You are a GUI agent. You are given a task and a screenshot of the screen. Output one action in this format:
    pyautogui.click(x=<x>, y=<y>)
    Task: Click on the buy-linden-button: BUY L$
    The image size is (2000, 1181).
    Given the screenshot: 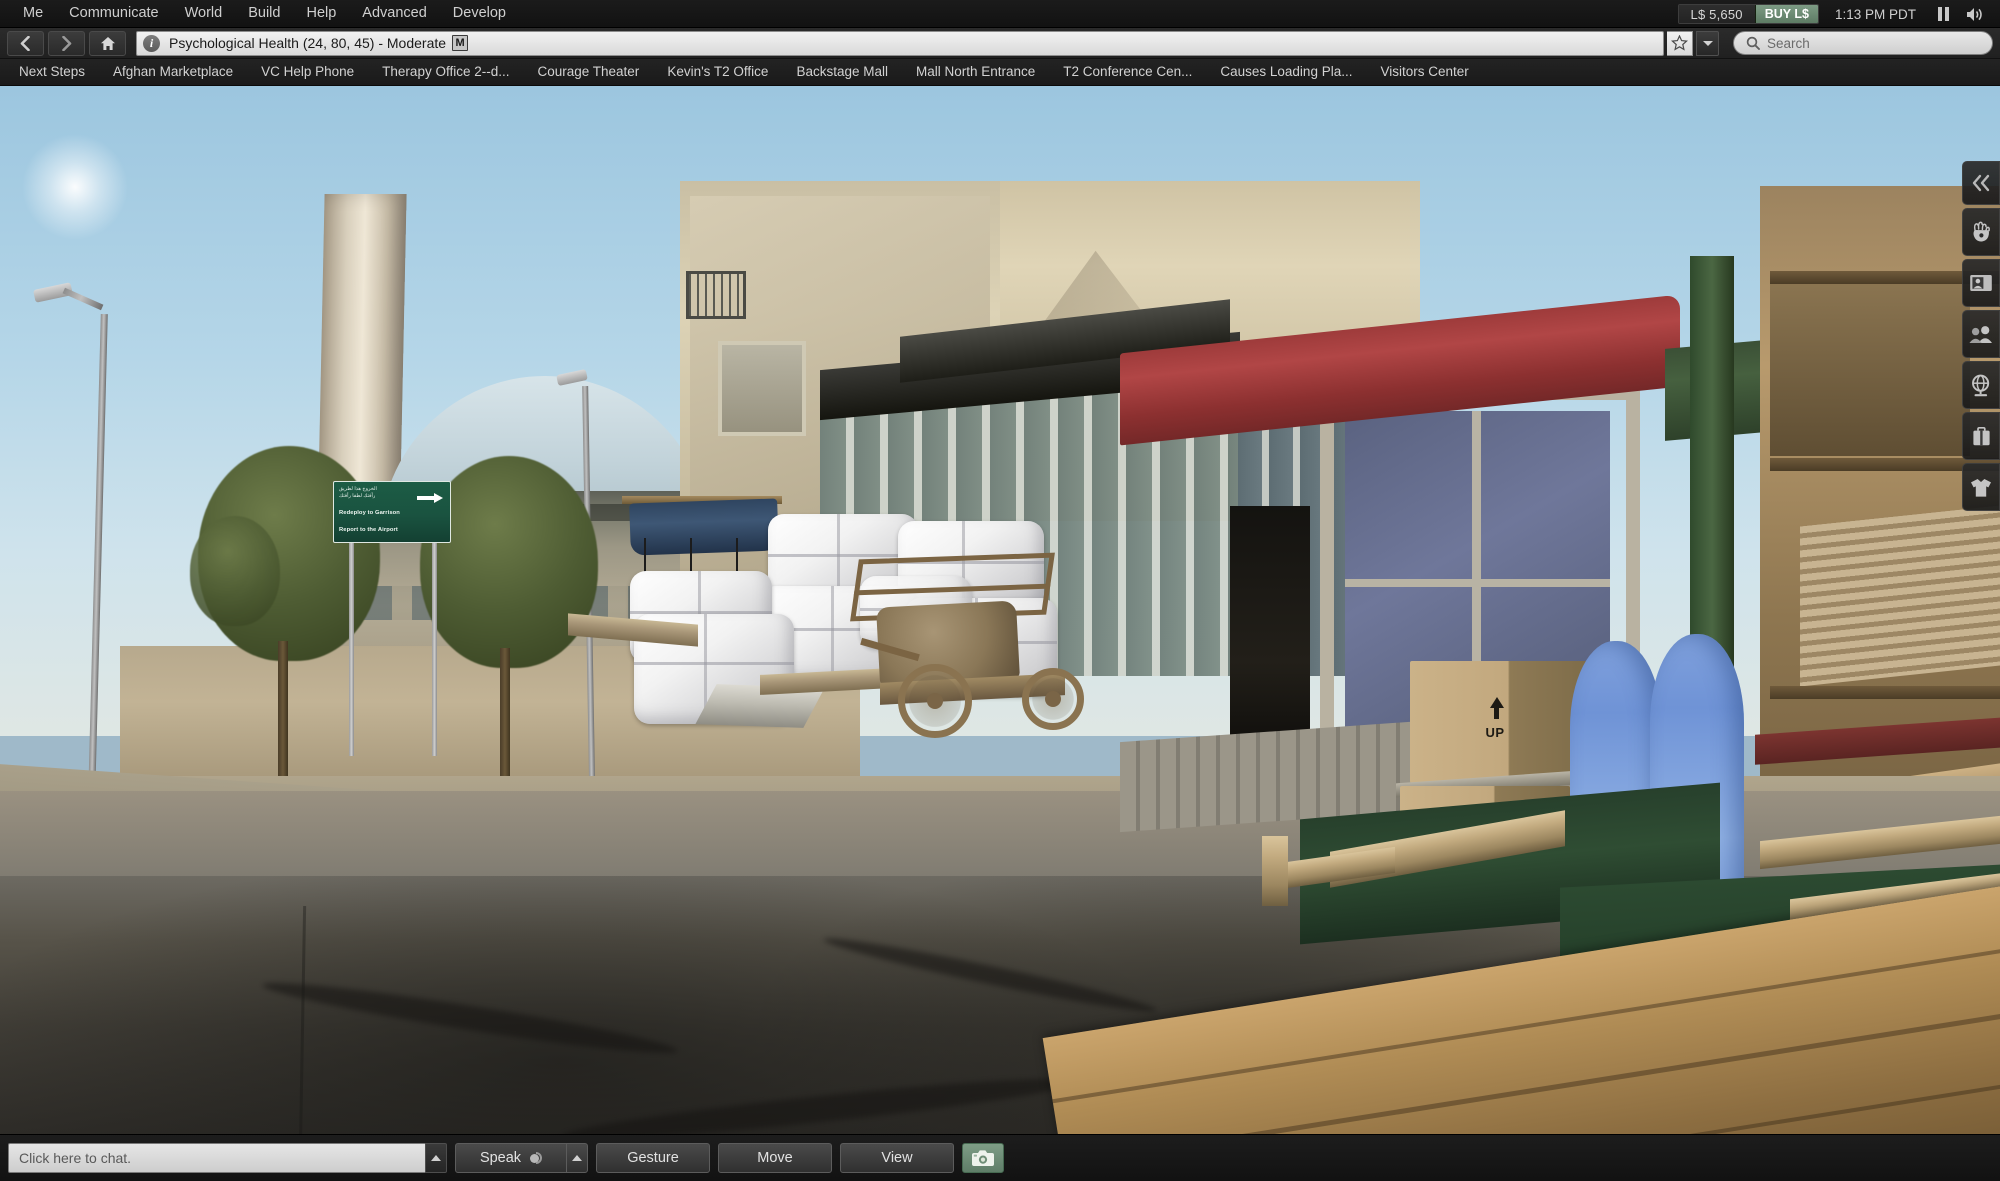 What is the action you would take?
    pyautogui.click(x=1786, y=14)
    